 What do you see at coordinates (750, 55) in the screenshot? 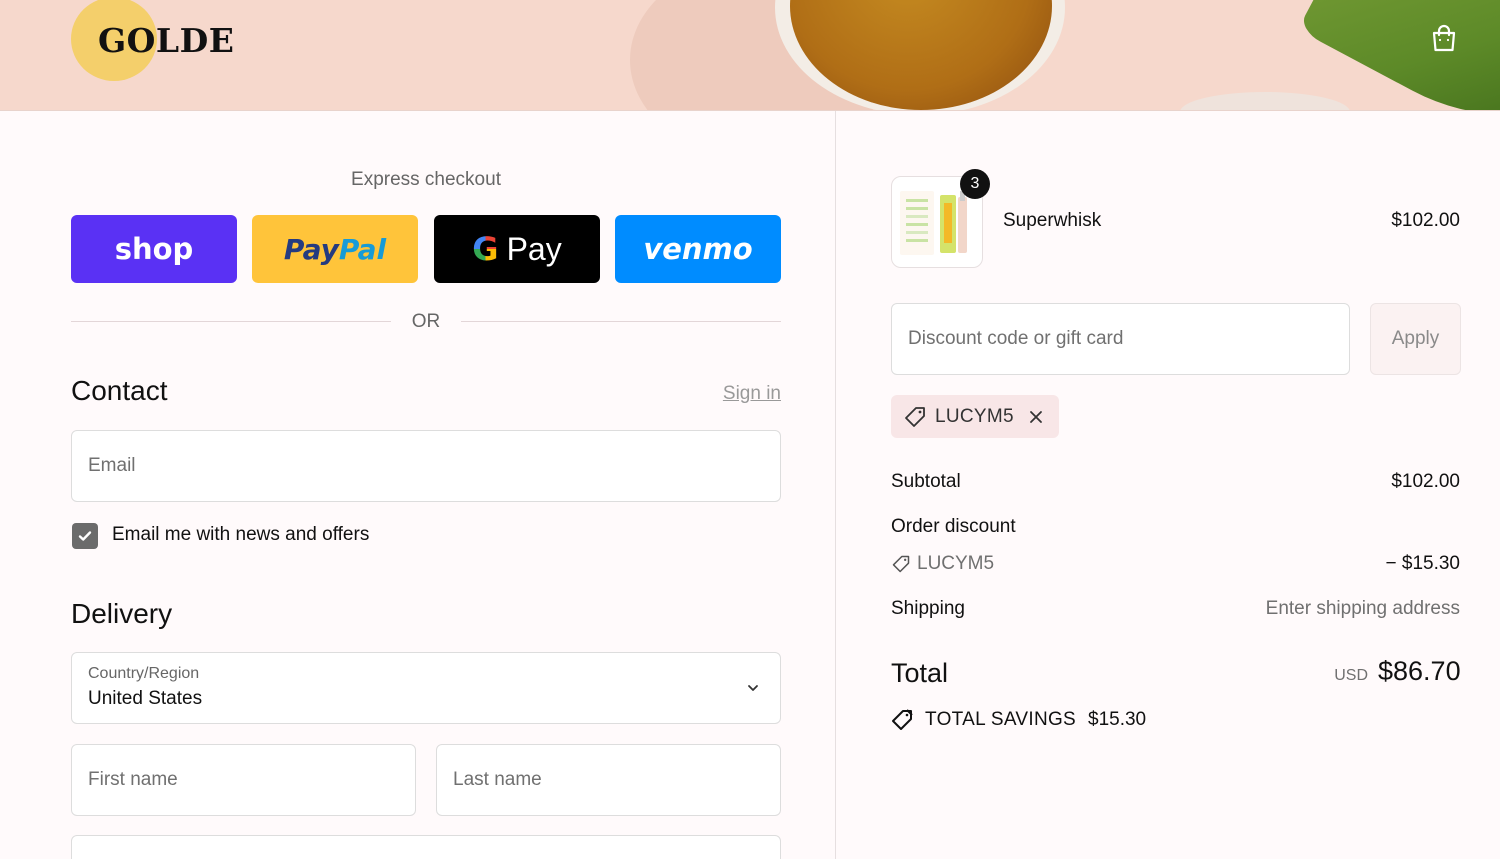
I see `header-banner: GOLDE` at bounding box center [750, 55].